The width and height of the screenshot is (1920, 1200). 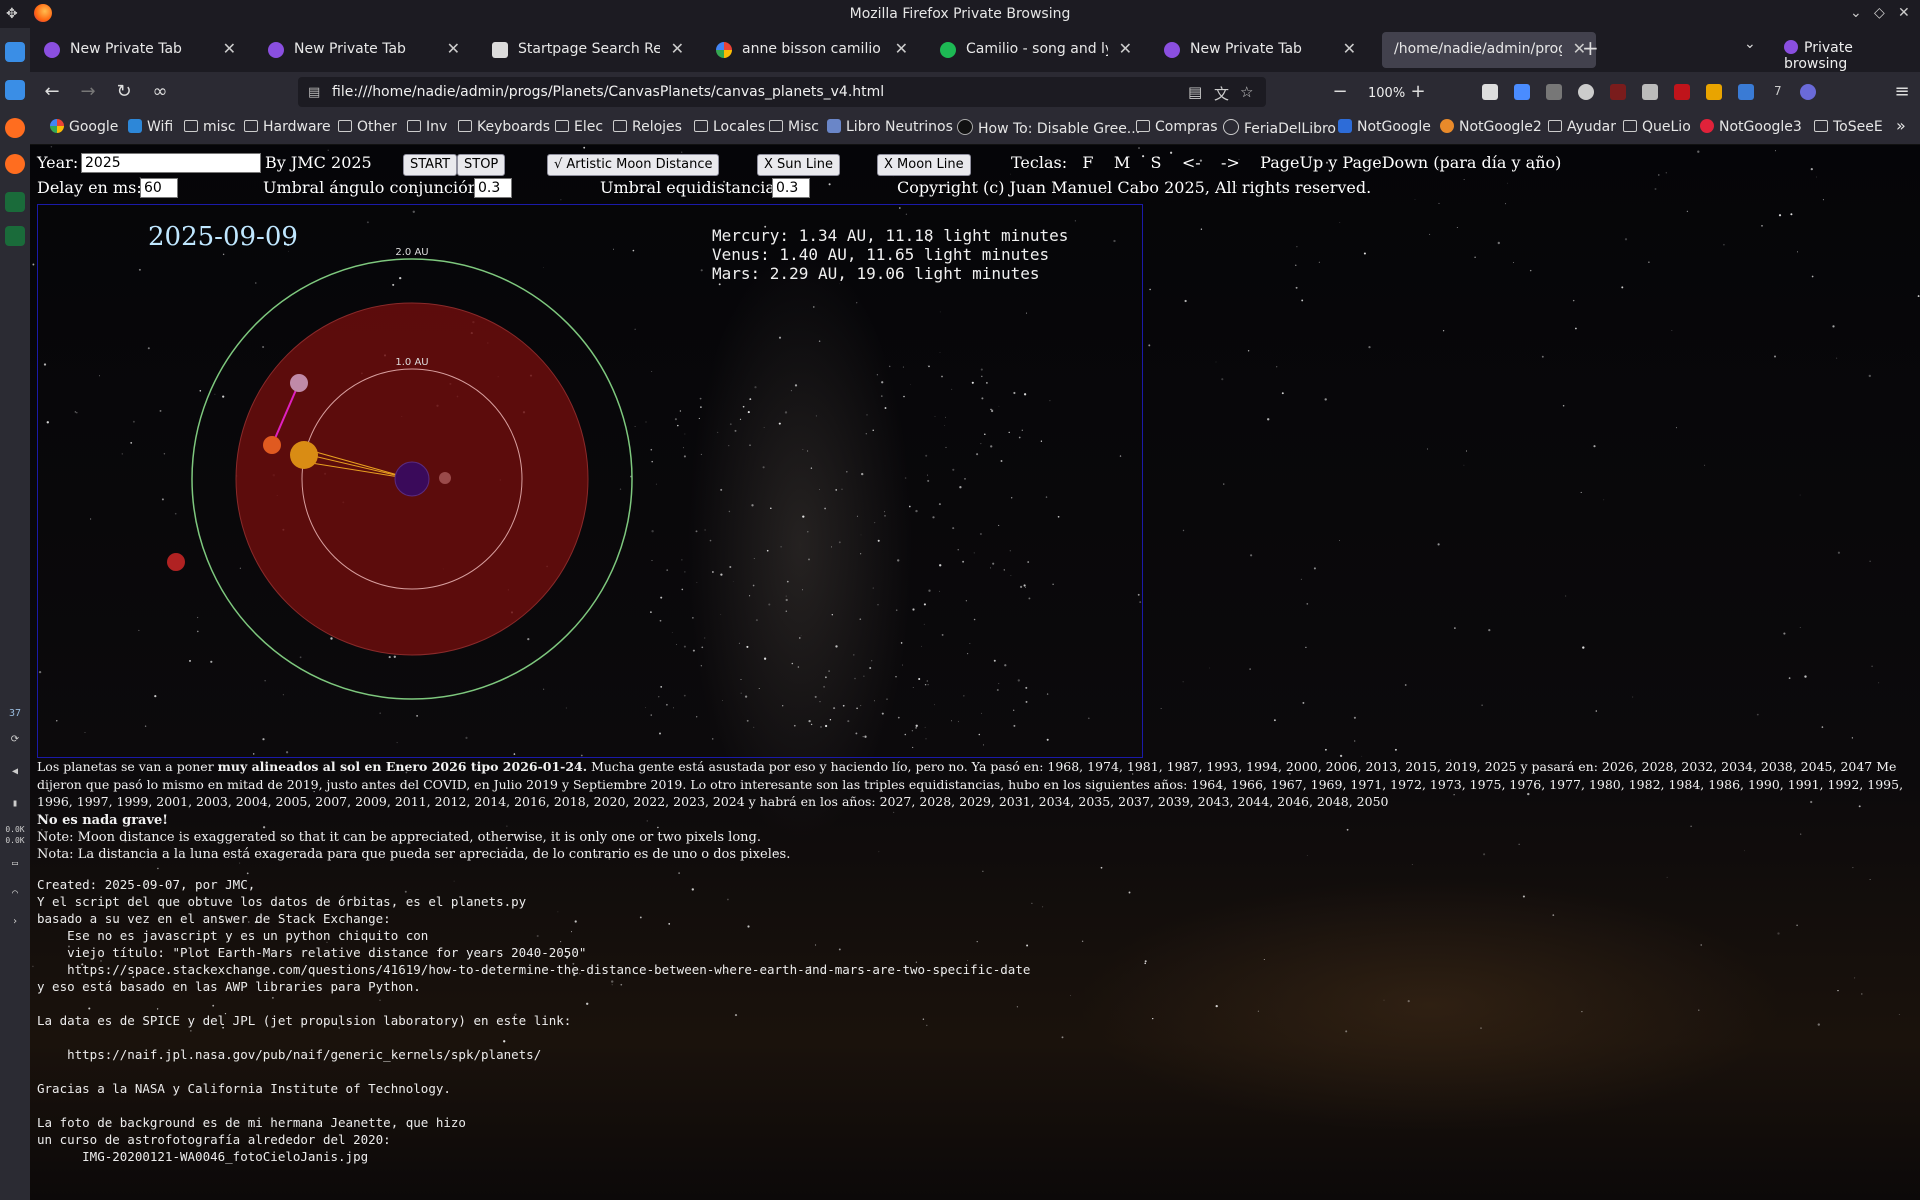 What do you see at coordinates (1657, 127) in the screenshot?
I see `bookmark-folder-quelio: QueLio` at bounding box center [1657, 127].